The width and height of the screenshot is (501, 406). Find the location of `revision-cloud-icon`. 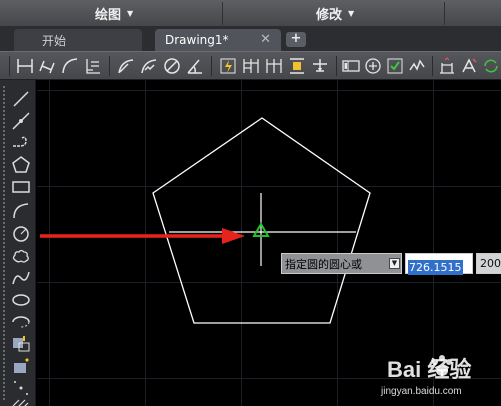

revision-cloud-icon is located at coordinates (21, 256).